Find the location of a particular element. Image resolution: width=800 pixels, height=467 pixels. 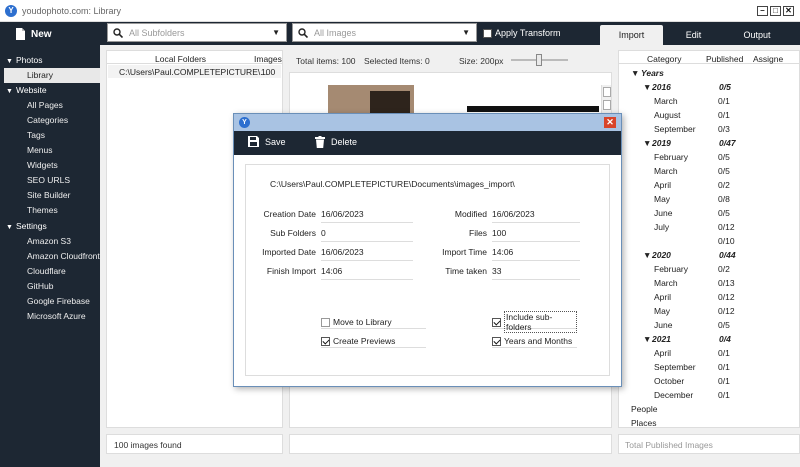

sidebar-item-menus: Menus is located at coordinates (50, 150).